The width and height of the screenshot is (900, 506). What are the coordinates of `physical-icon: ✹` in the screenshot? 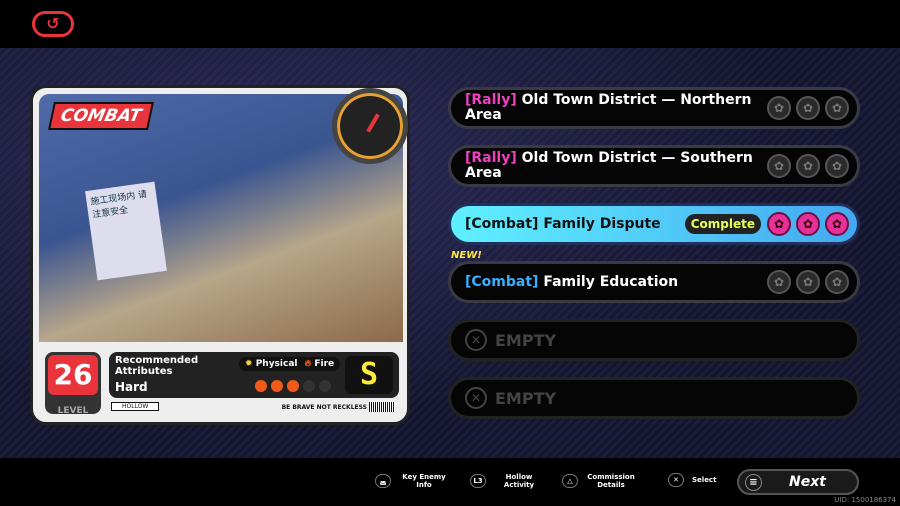 It's located at (249, 364).